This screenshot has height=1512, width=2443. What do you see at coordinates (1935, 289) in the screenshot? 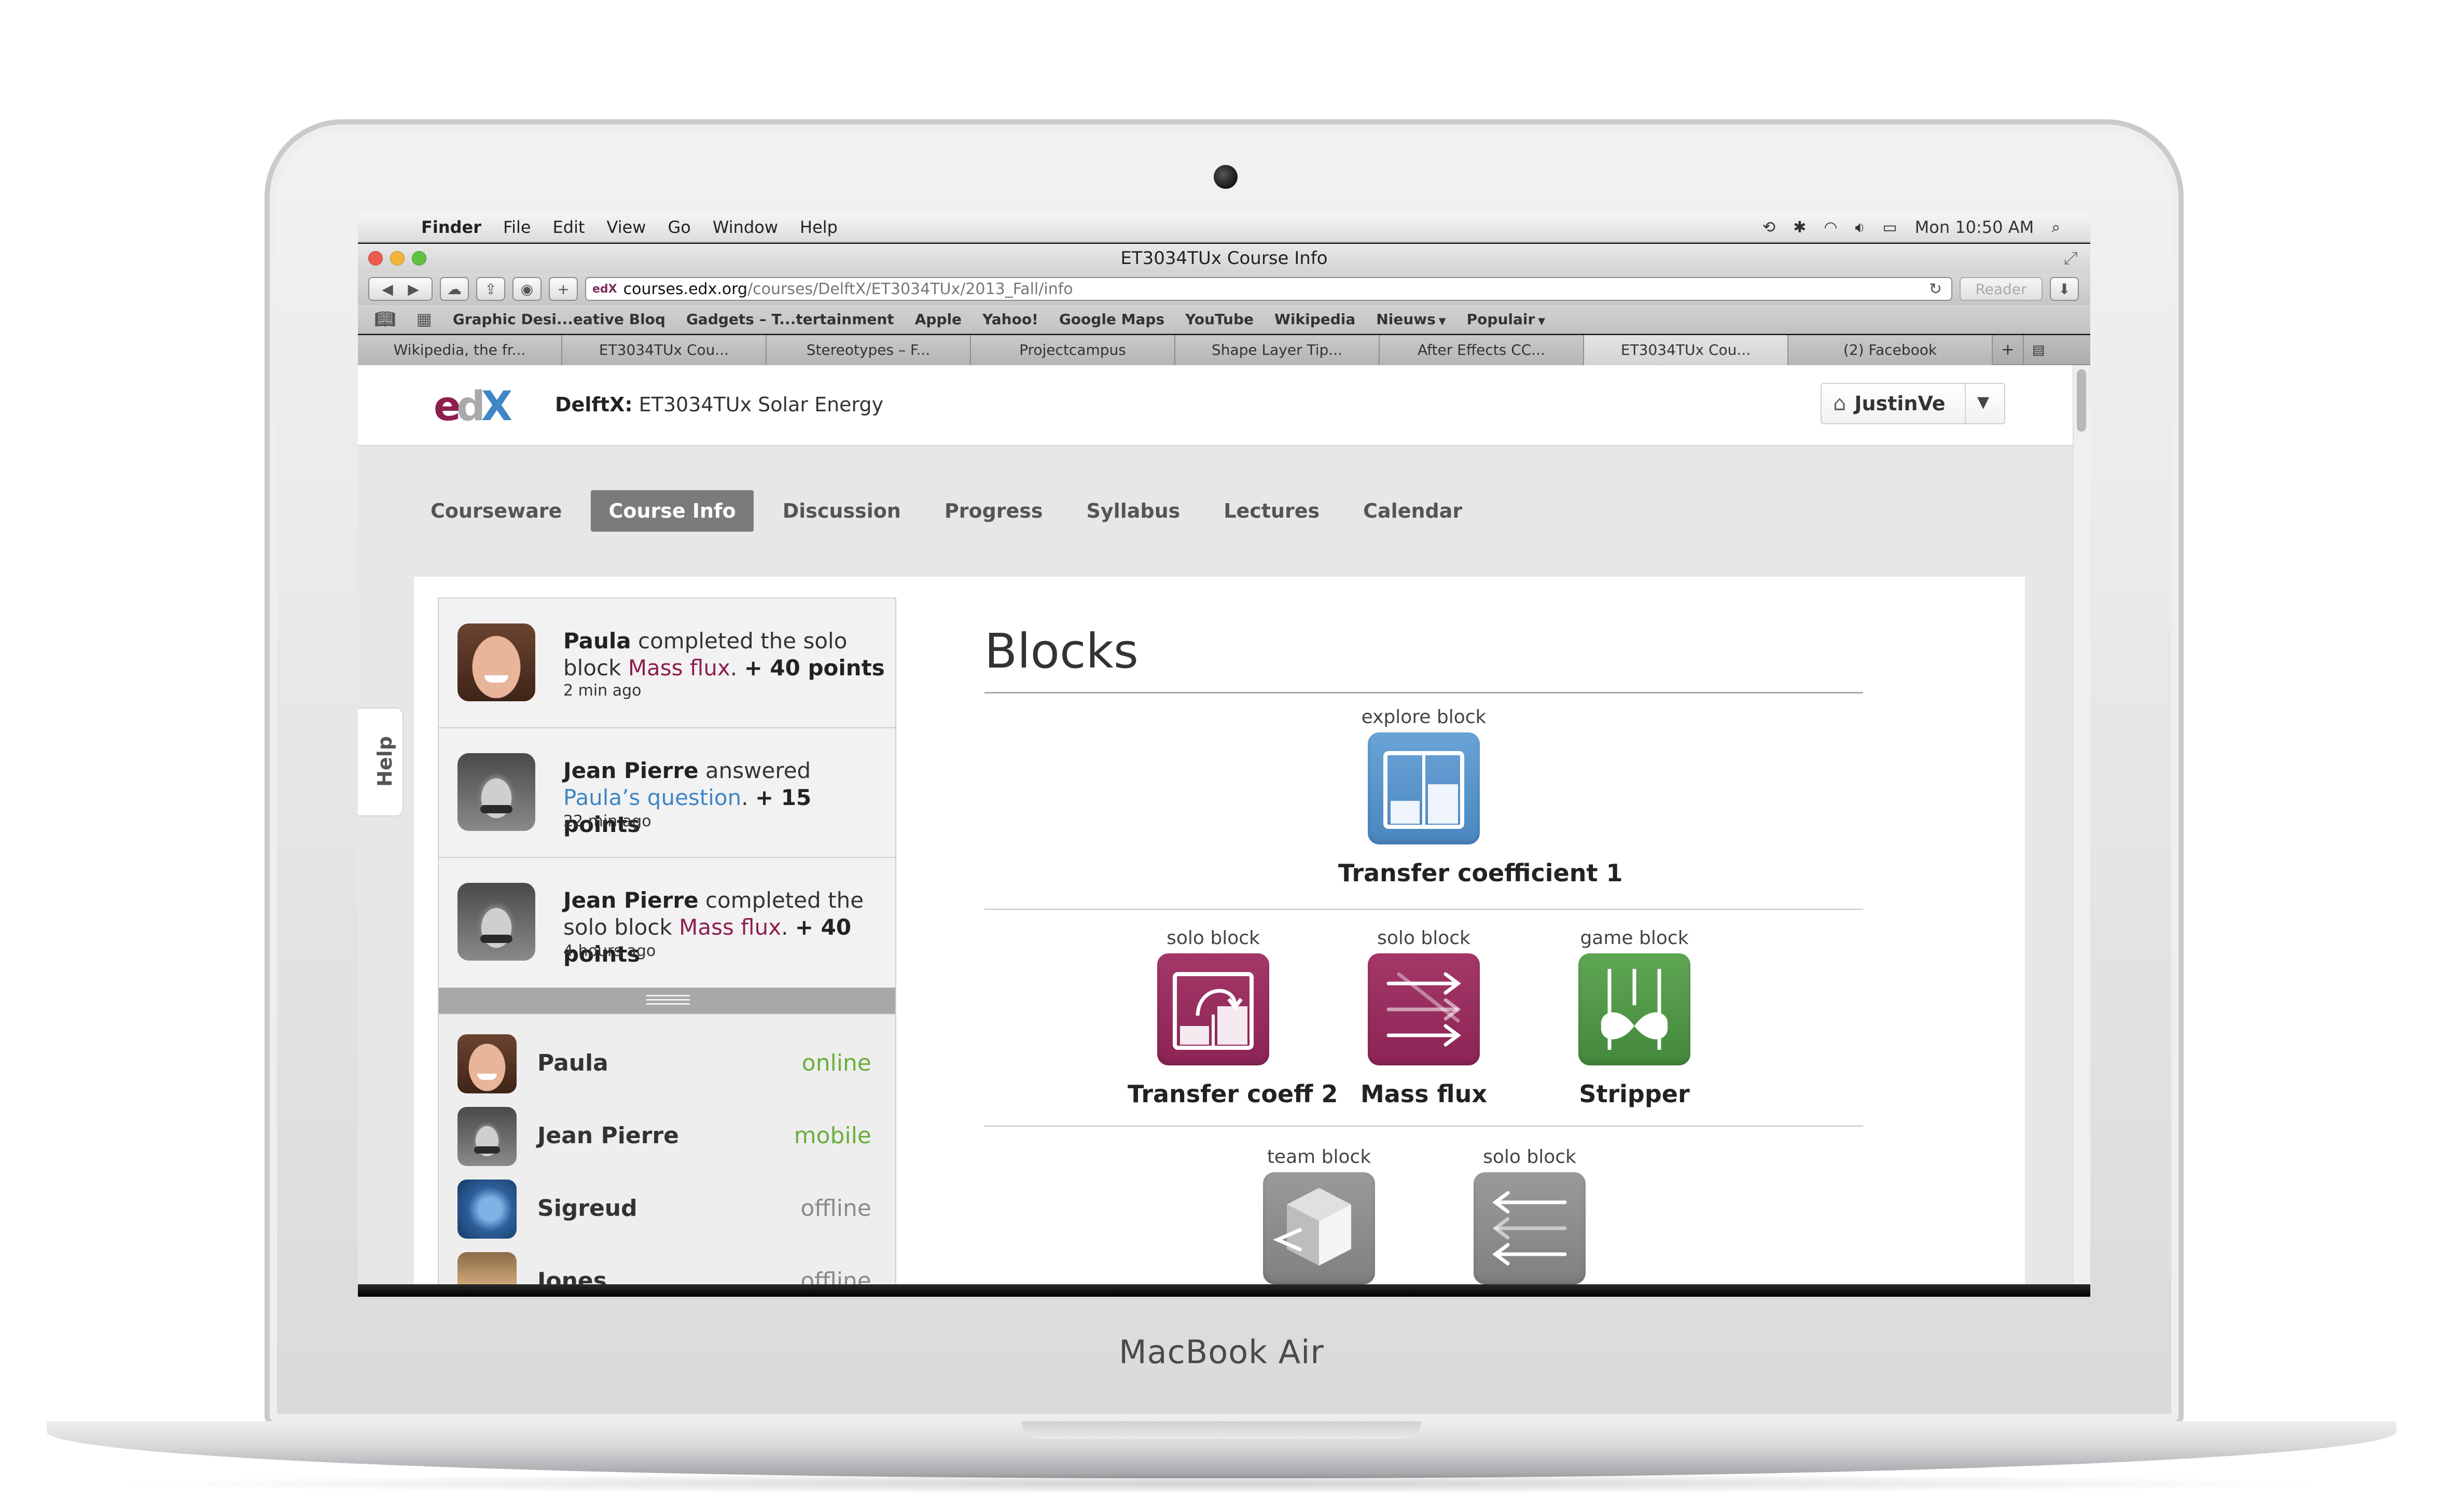
I see `reload-icon: ↻` at bounding box center [1935, 289].